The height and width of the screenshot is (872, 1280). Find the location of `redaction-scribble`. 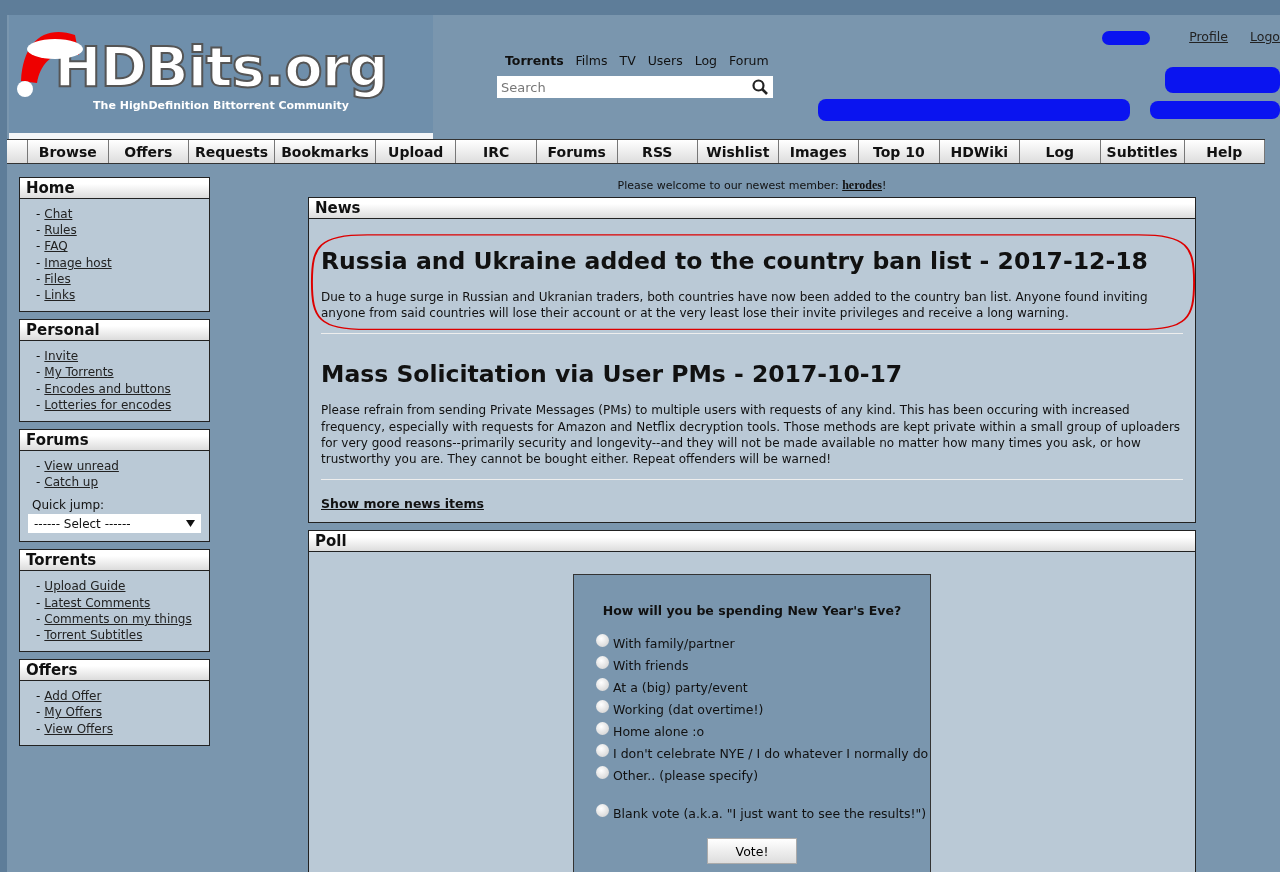

redaction-scribble is located at coordinates (1126, 38).